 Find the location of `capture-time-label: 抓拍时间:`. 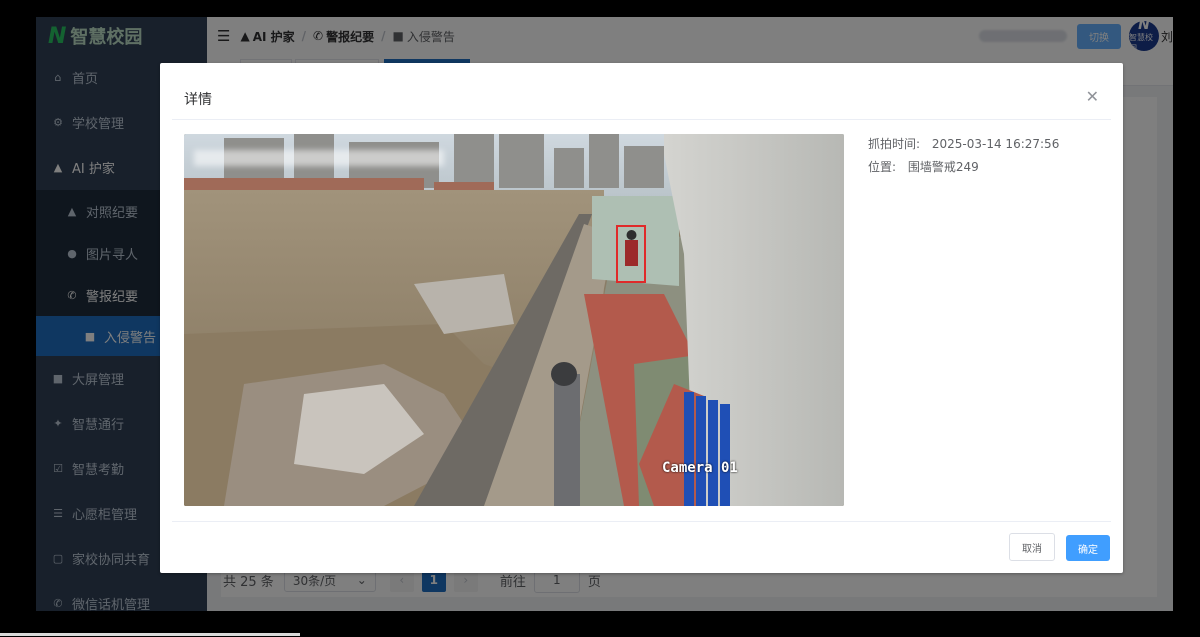

capture-time-label: 抓拍时间: is located at coordinates (894, 144).